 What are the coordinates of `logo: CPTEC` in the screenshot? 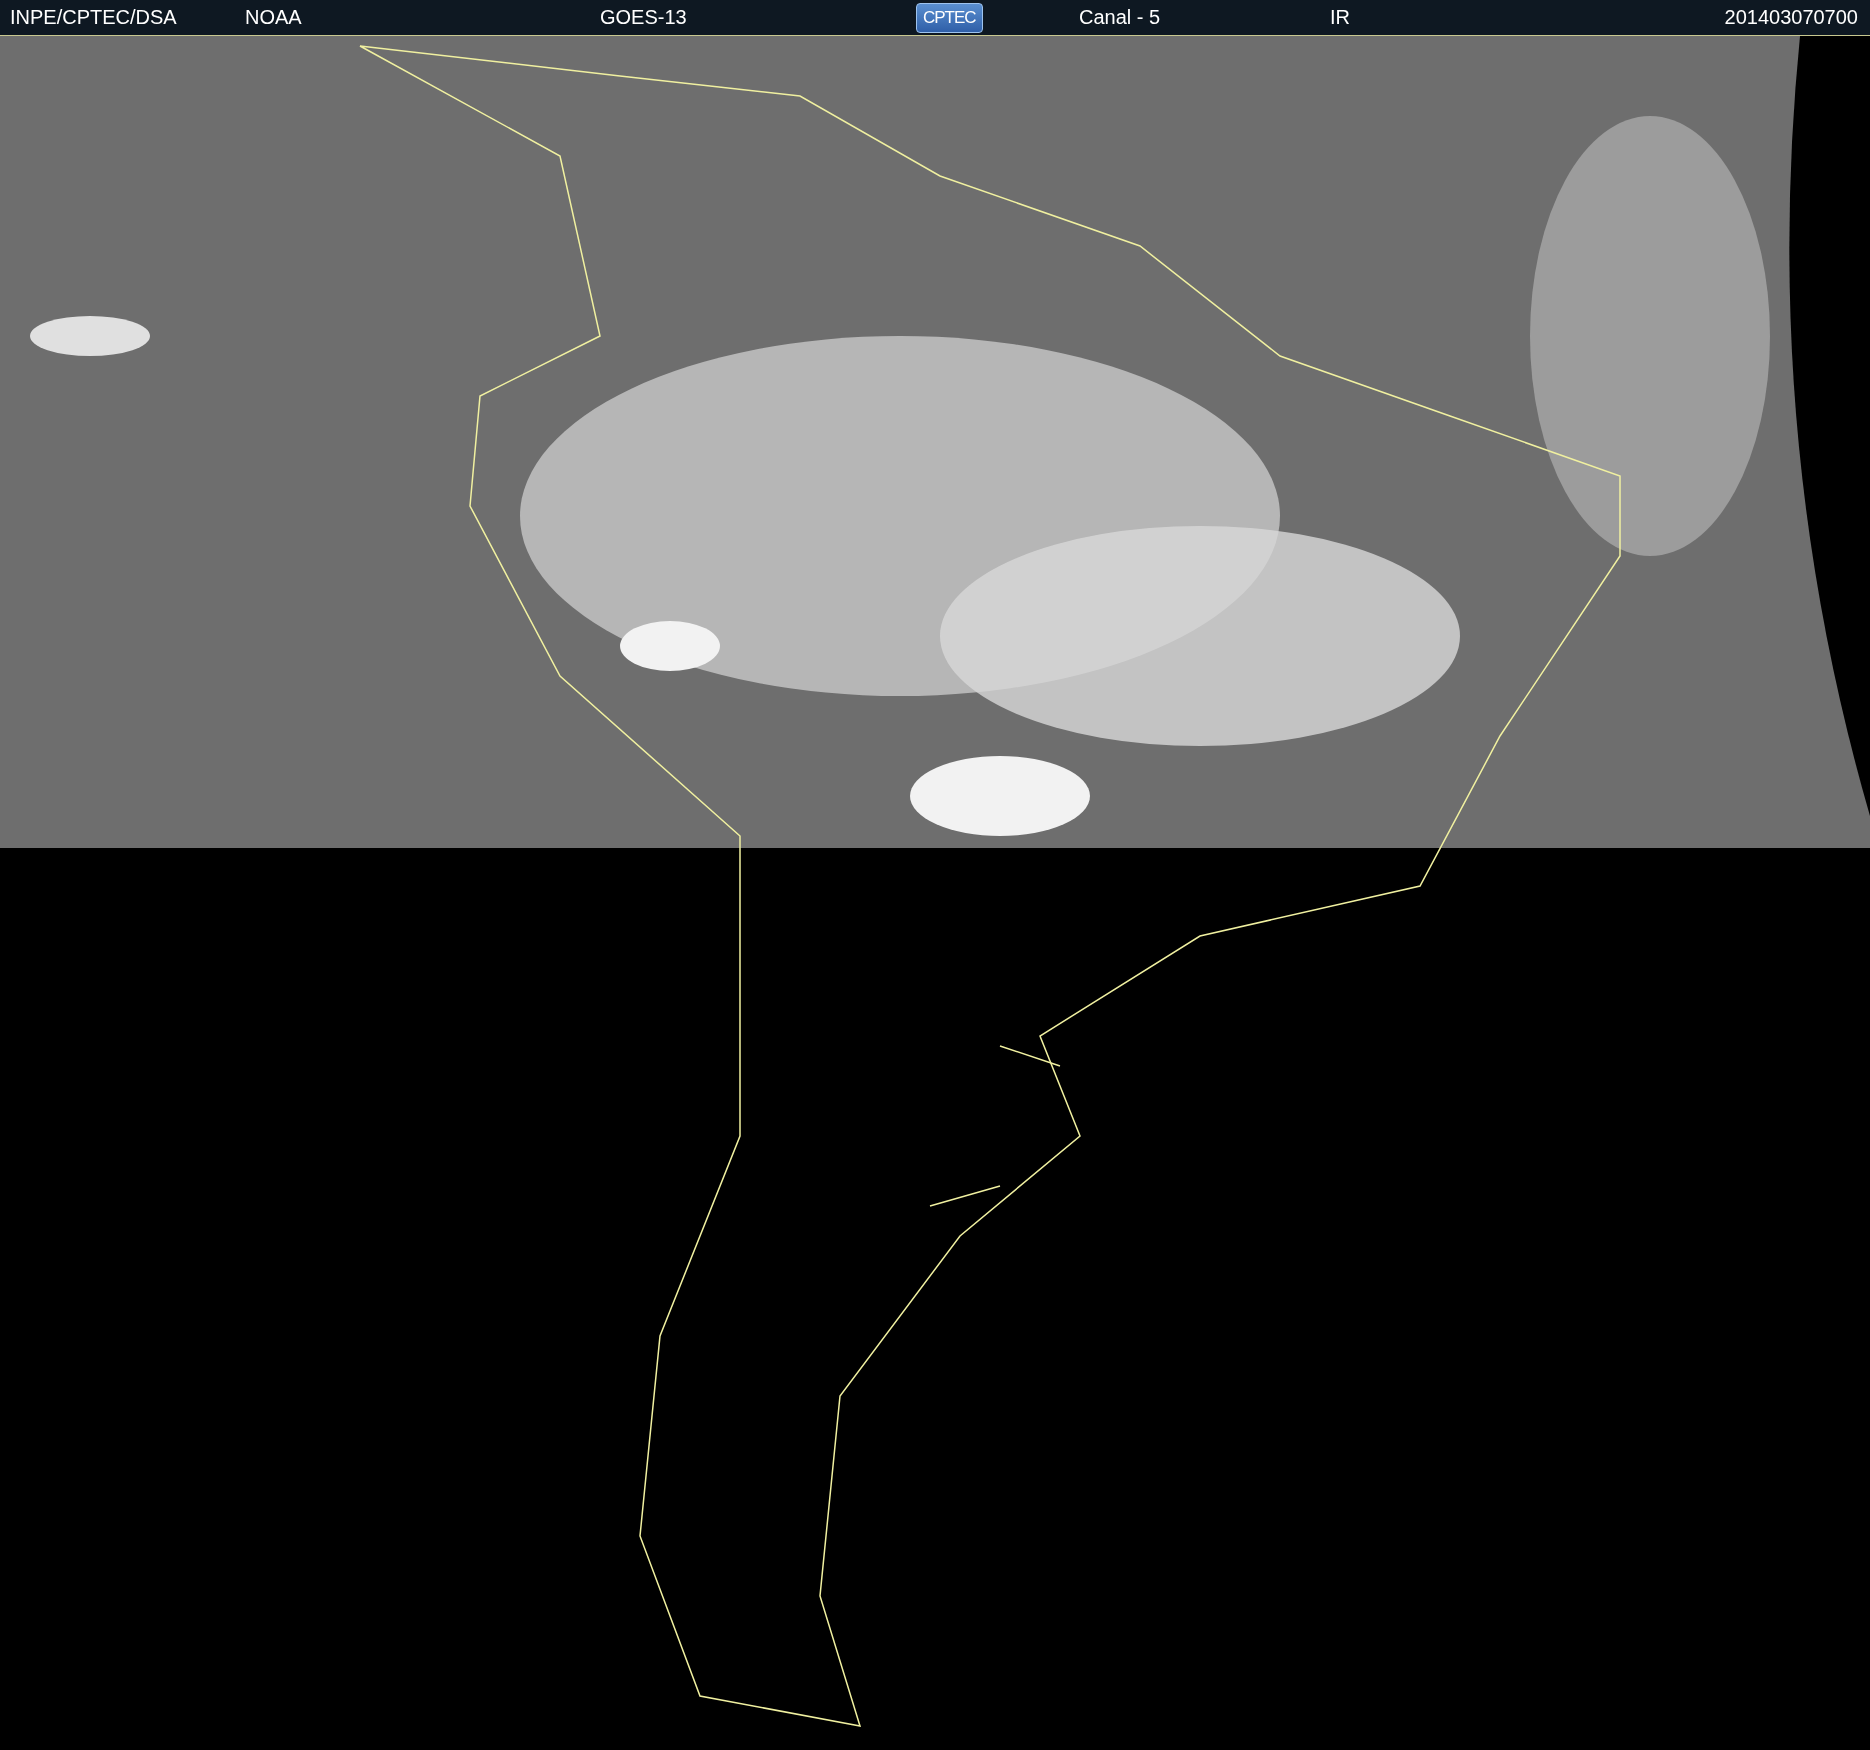 It's located at (949, 17).